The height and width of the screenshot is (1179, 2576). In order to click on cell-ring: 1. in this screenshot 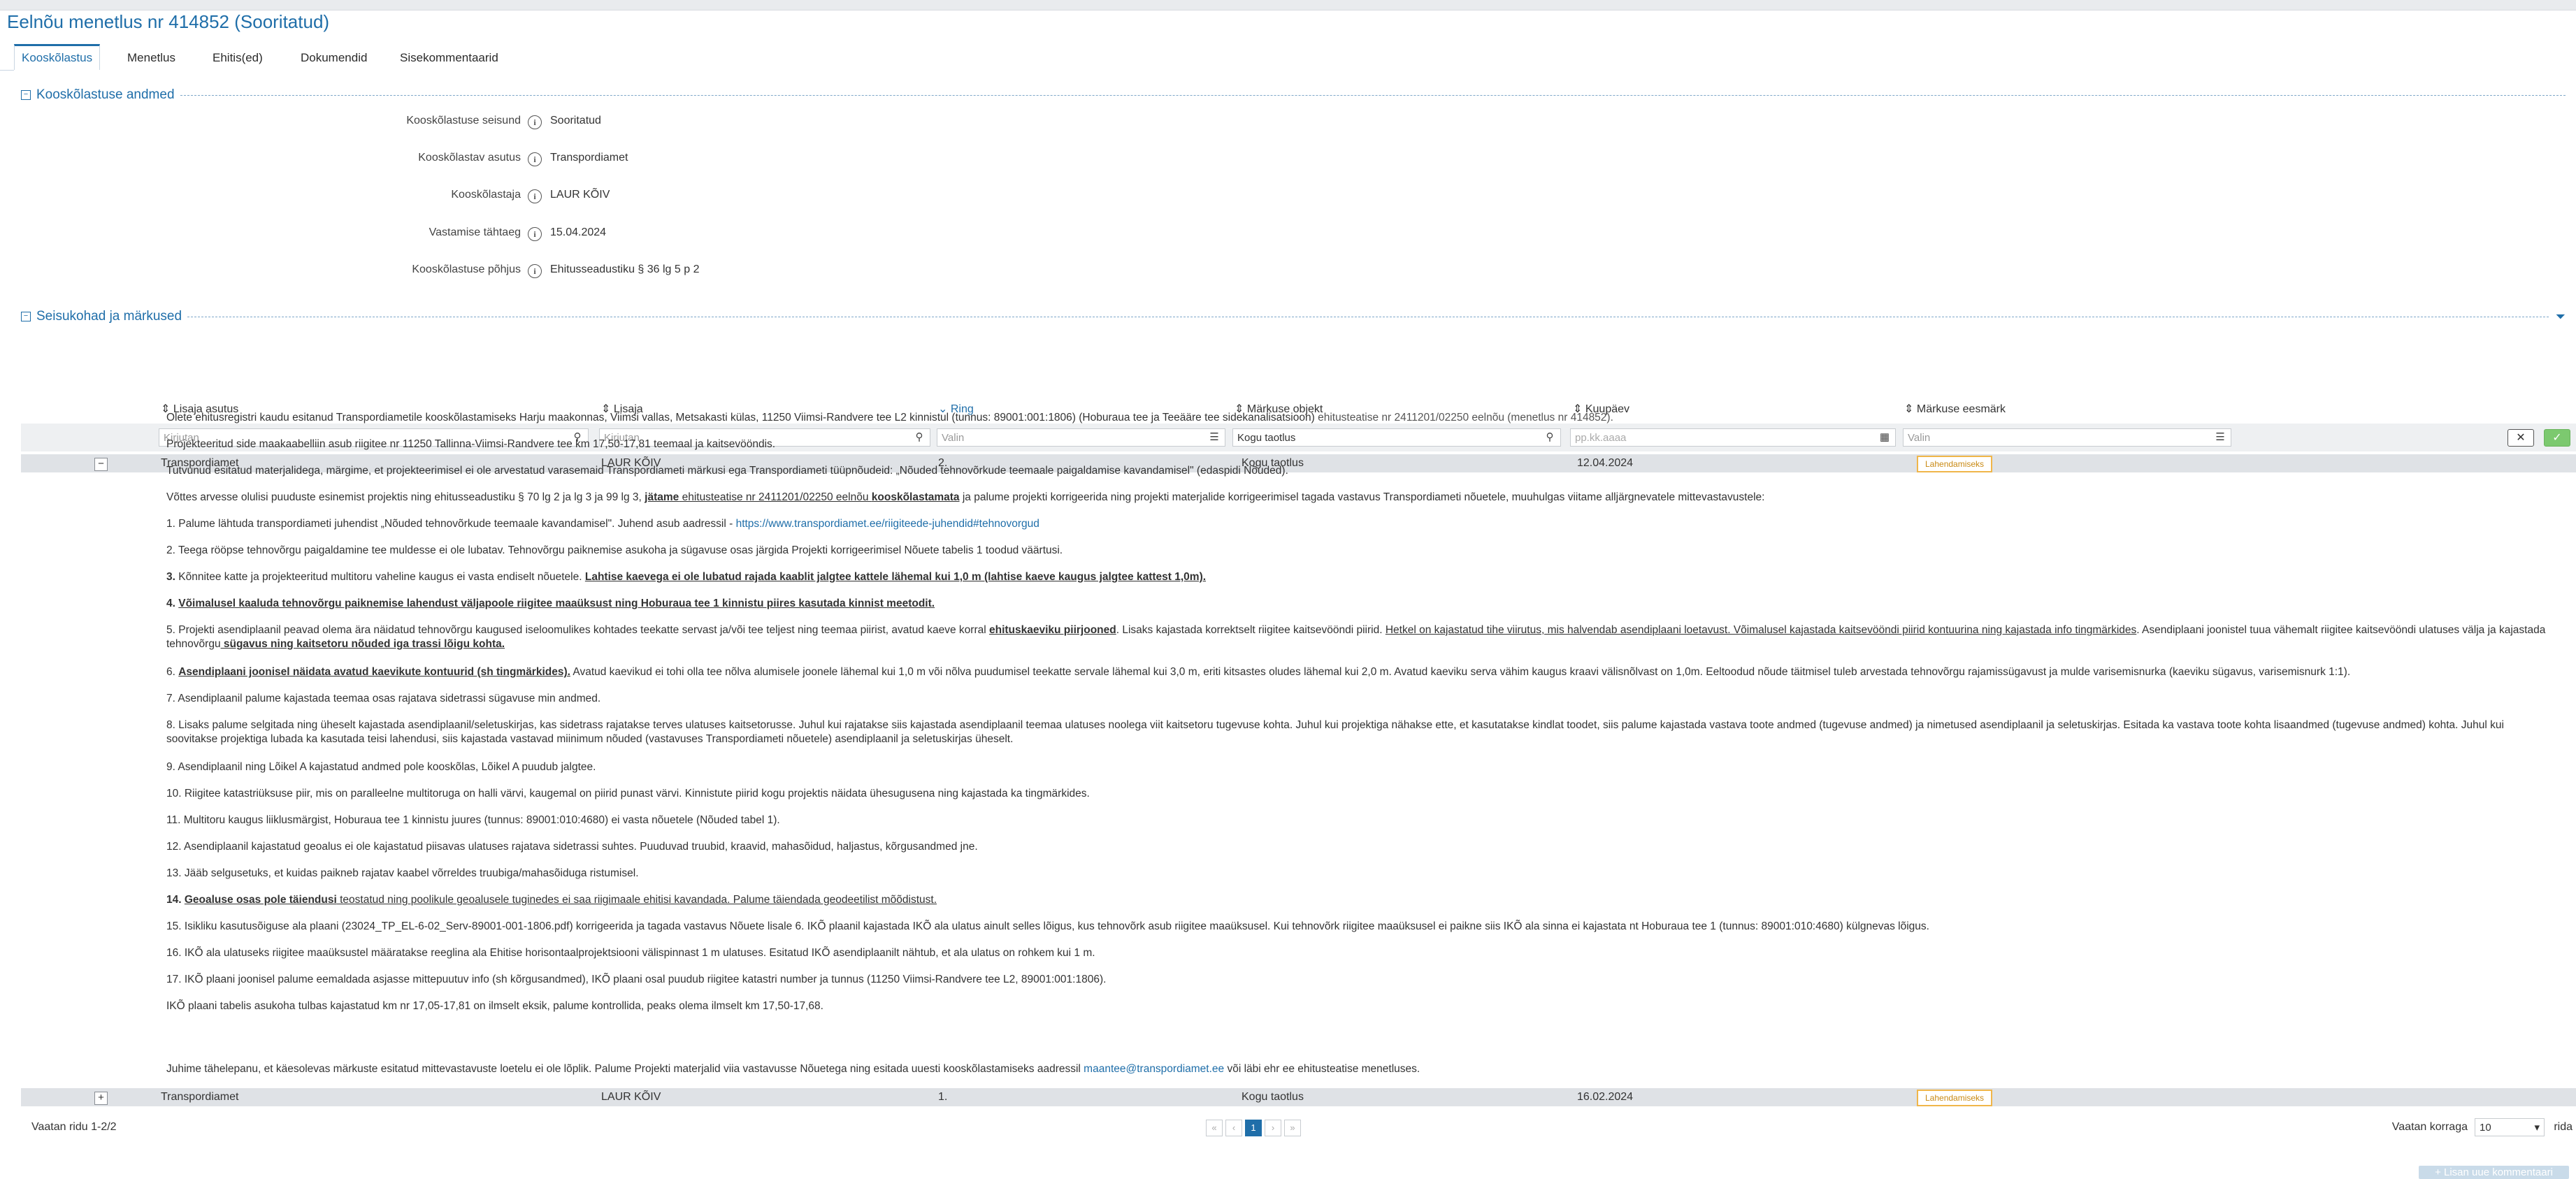, I will do `click(943, 1097)`.